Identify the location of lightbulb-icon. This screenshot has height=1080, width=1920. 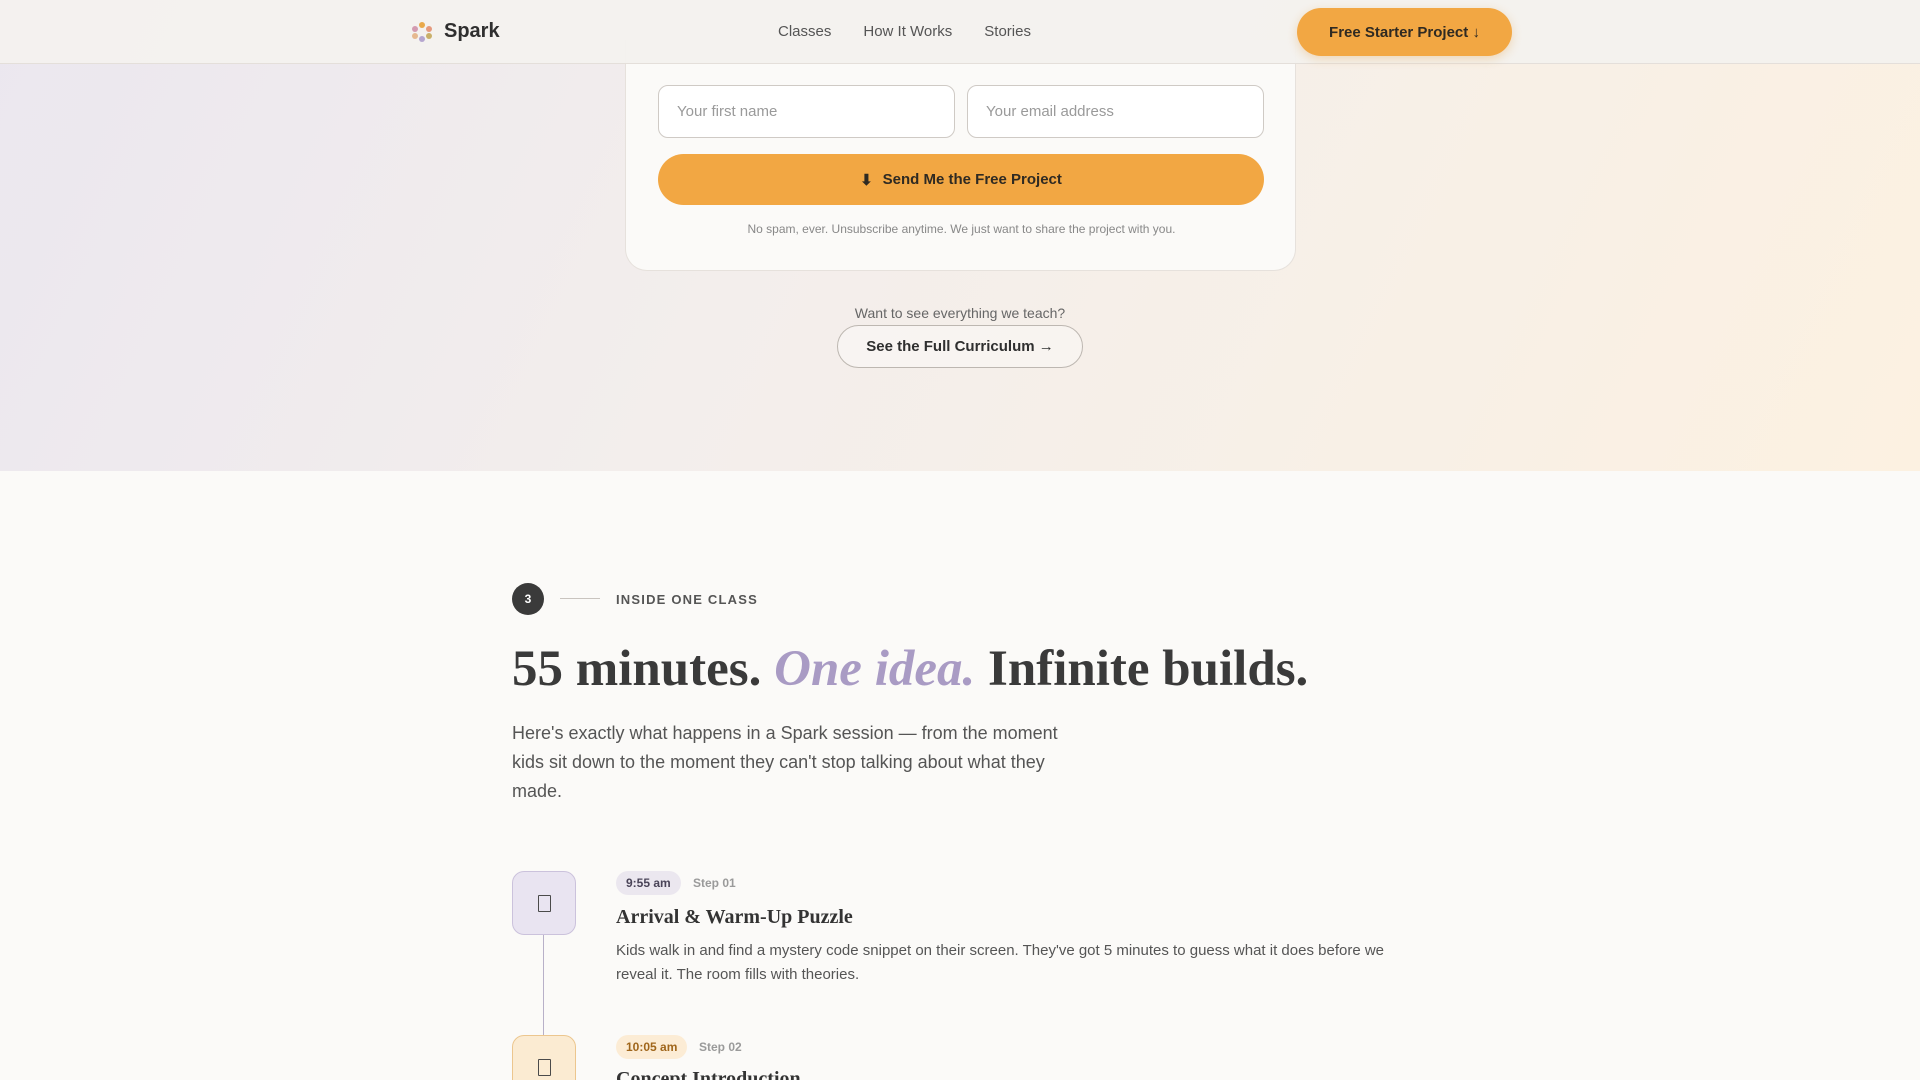
(544, 1057).